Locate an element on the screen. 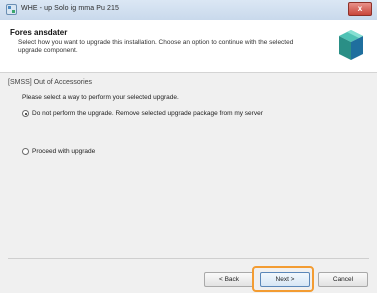 The width and height of the screenshot is (377, 293). footer-divider is located at coordinates (188, 258).